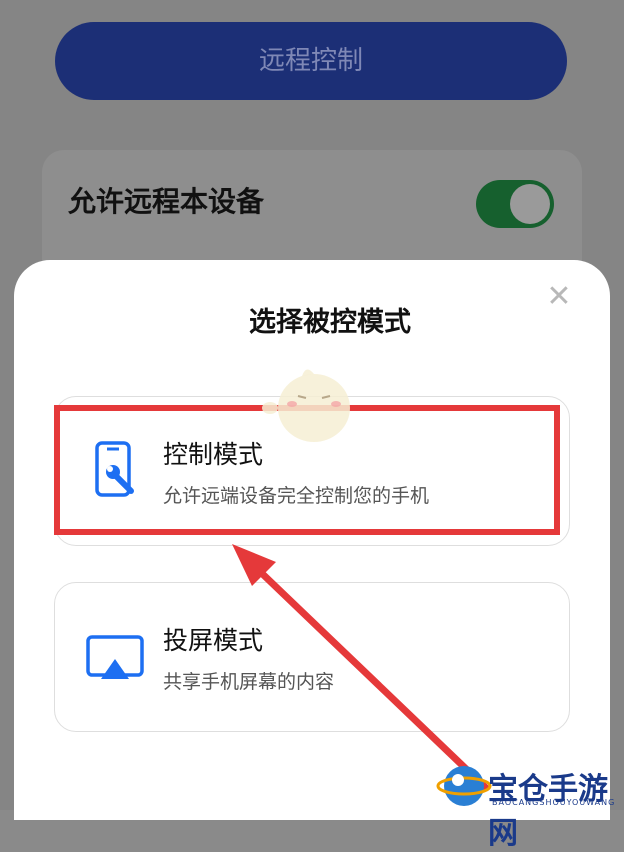 This screenshot has height=852, width=624. I want to click on allow-remote-toggle, so click(515, 204).